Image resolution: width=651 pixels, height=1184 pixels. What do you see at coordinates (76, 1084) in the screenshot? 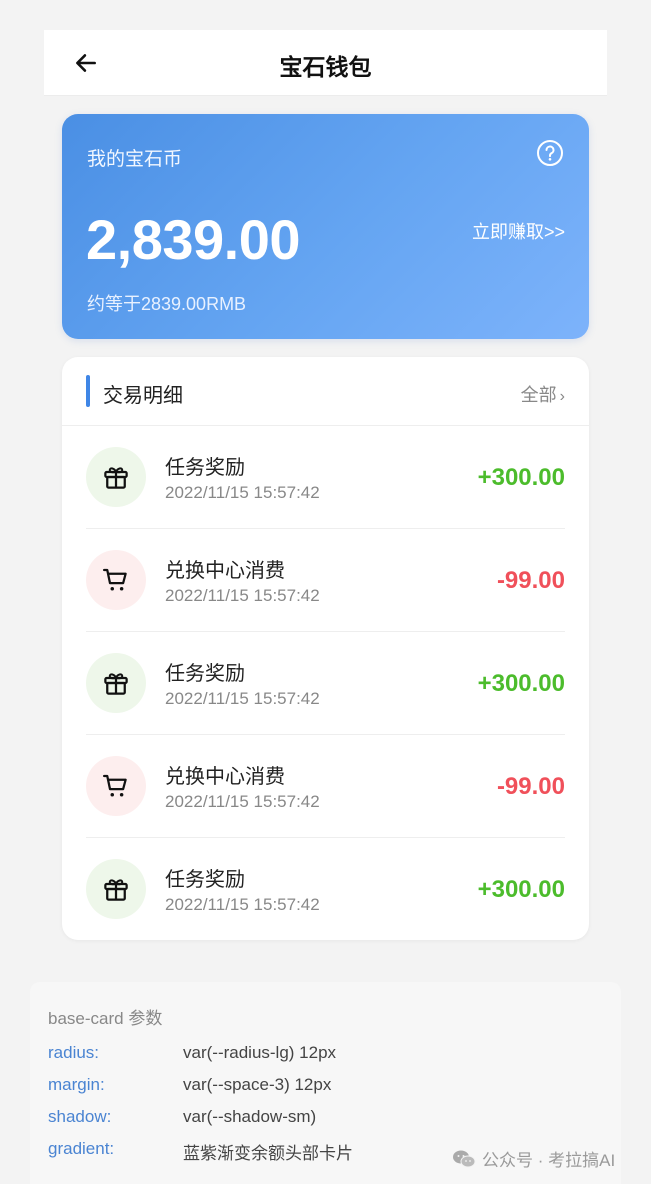
I see `param-key: margin:` at bounding box center [76, 1084].